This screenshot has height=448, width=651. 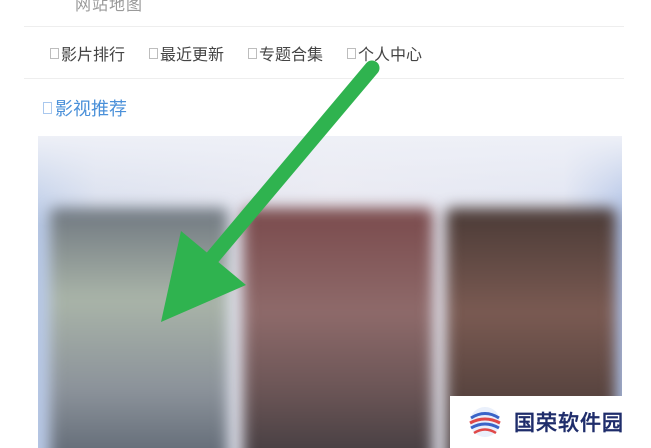 What do you see at coordinates (291, 54) in the screenshot?
I see `nav-item-label: 专题合集` at bounding box center [291, 54].